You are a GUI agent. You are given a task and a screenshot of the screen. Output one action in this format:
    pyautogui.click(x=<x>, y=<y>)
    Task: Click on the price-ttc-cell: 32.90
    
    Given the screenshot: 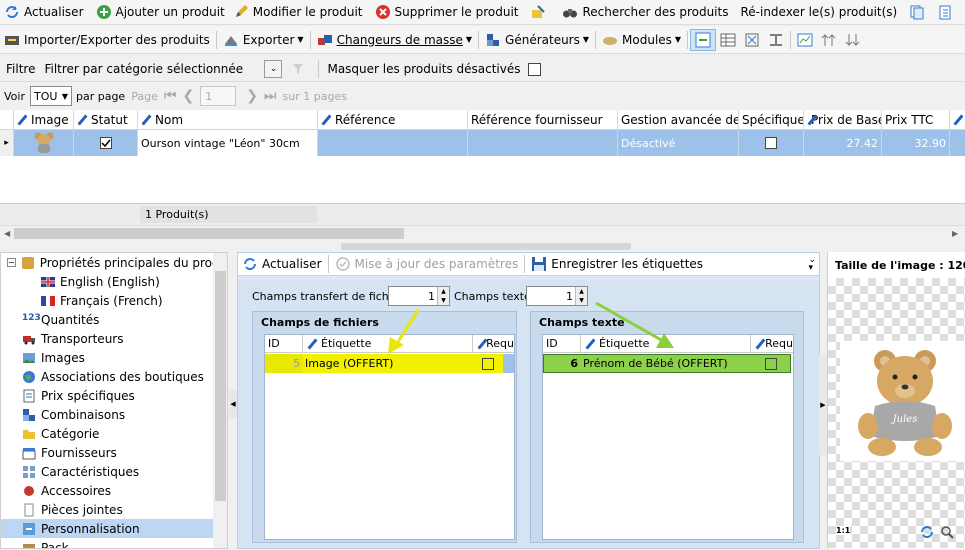 What is the action you would take?
    pyautogui.click(x=916, y=143)
    